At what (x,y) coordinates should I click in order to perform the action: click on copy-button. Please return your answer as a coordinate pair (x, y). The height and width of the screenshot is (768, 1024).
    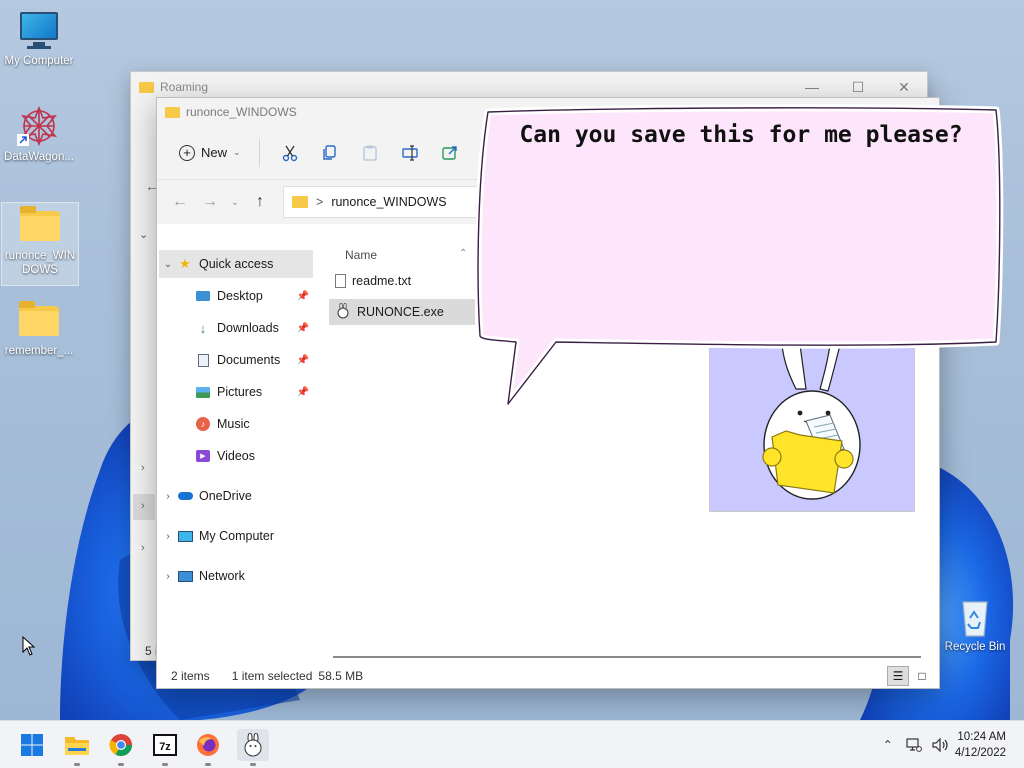
    Looking at the image, I should click on (330, 153).